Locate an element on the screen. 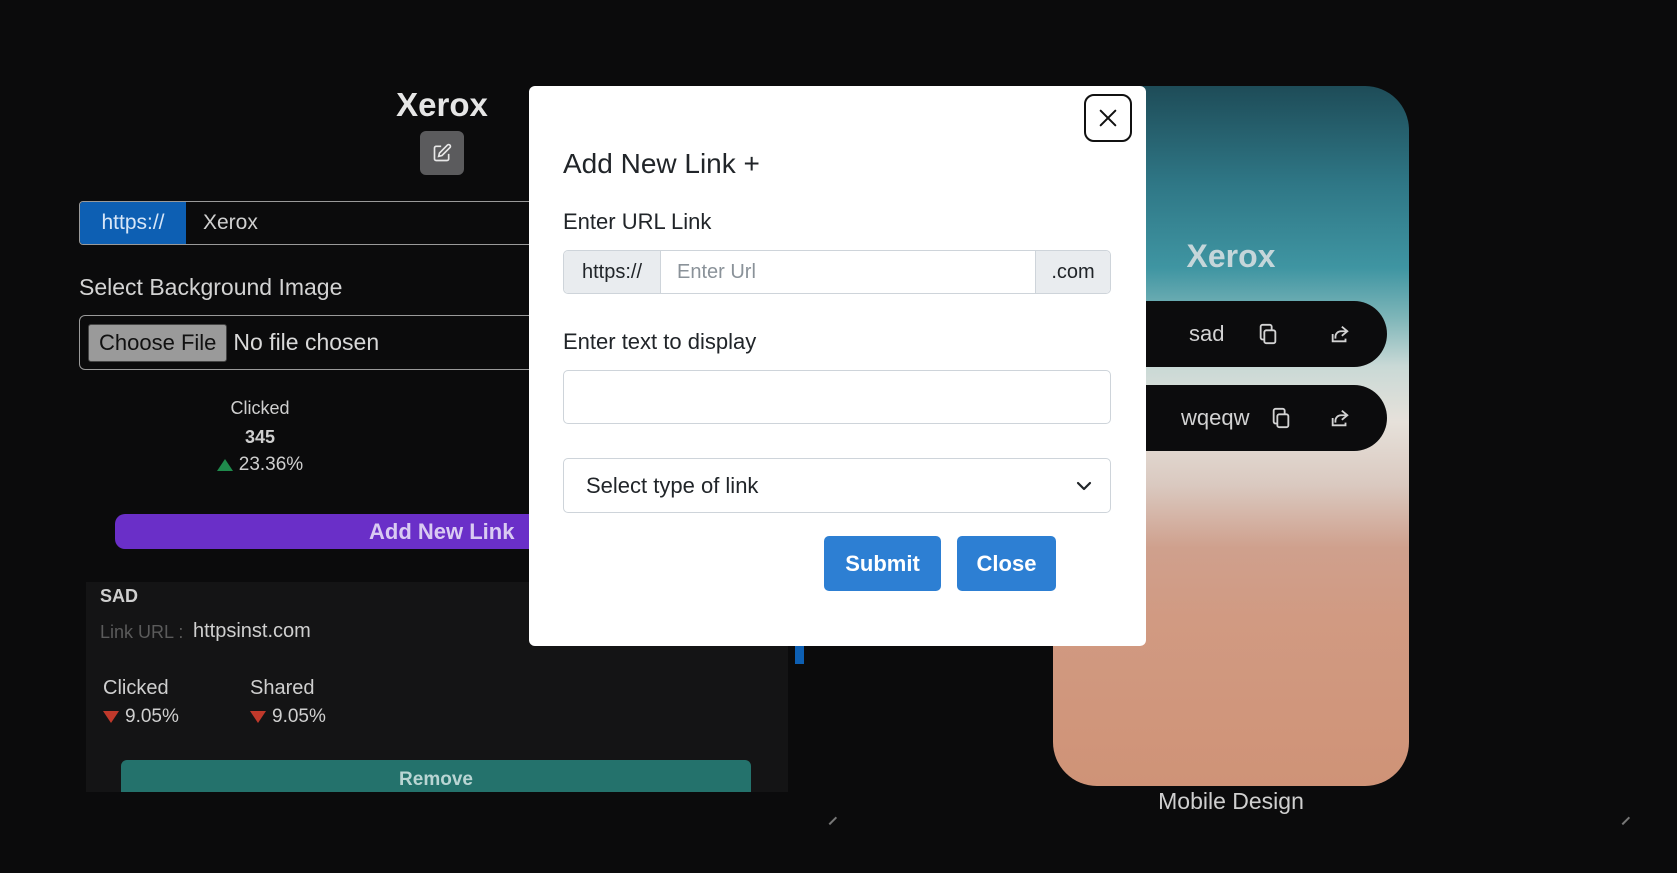 The image size is (1677, 873). edit-profile-button is located at coordinates (442, 153).